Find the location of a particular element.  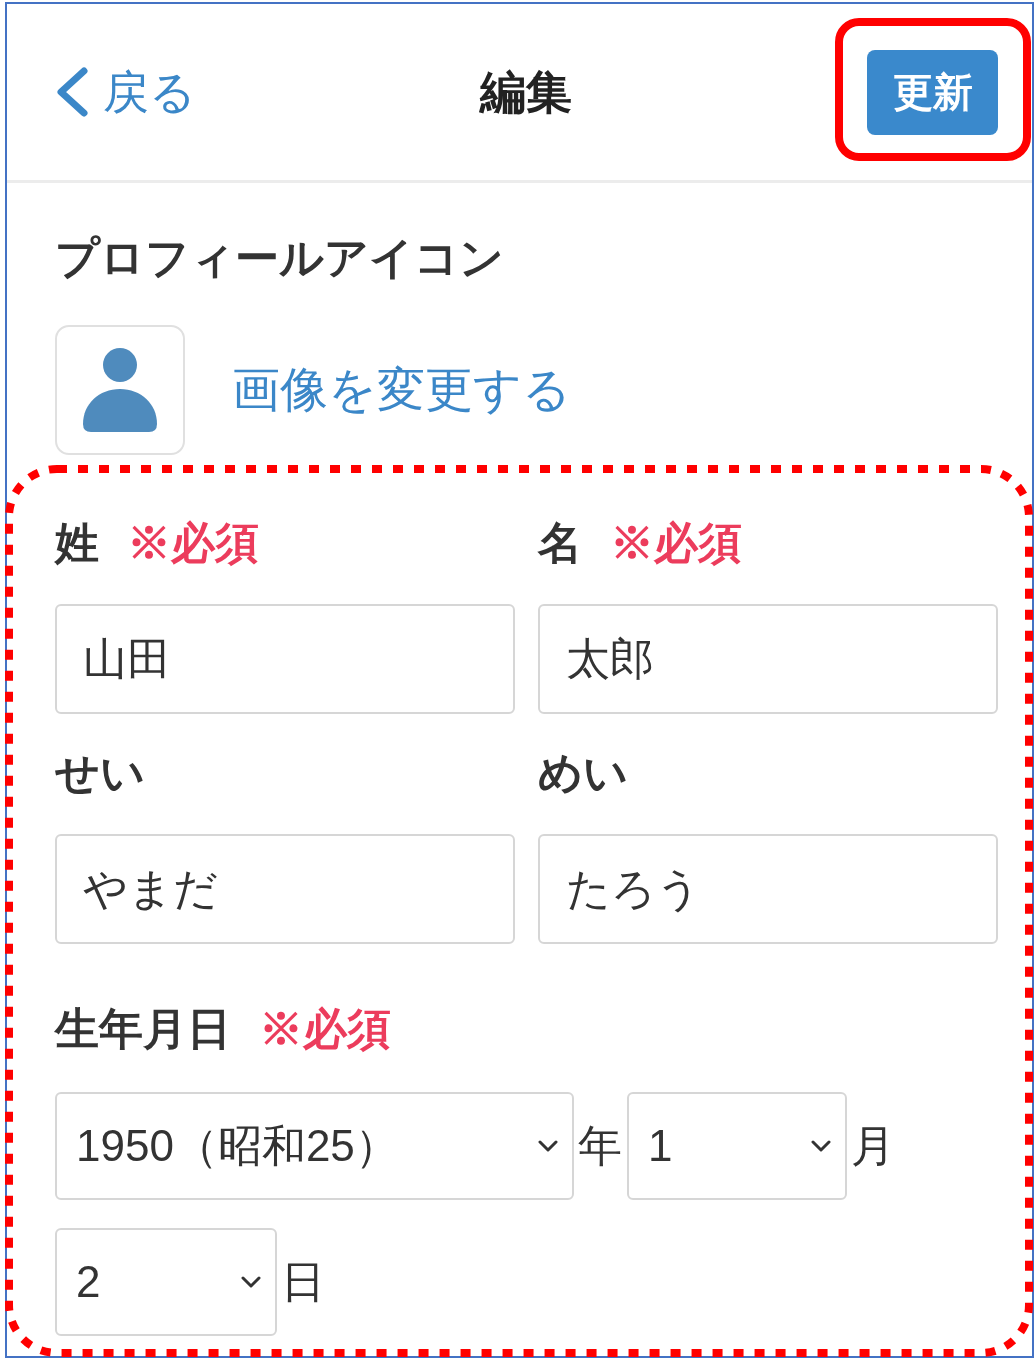

unit-label: 月 is located at coordinates (873, 1146).